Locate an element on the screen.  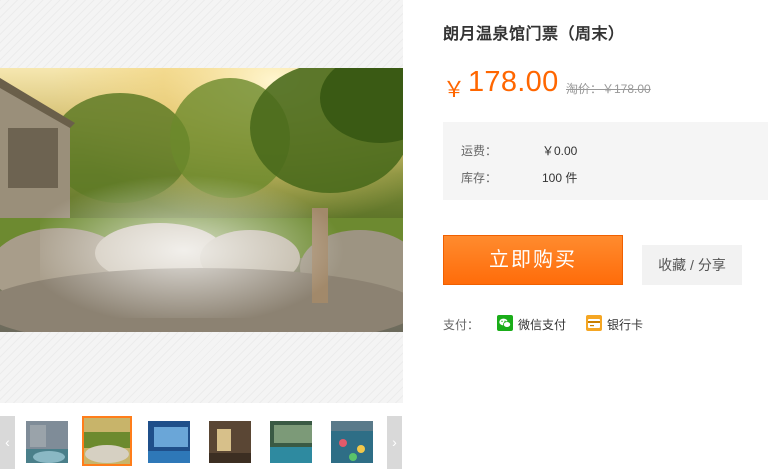
wechat-icon is located at coordinates (505, 323).